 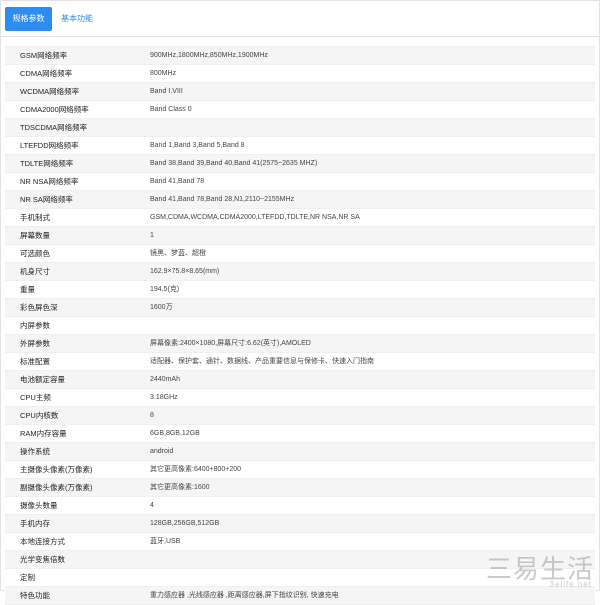 What do you see at coordinates (209, 55) in the screenshot?
I see `spec-value: 900MHz,1800MHz,850MHz,1900MHz` at bounding box center [209, 55].